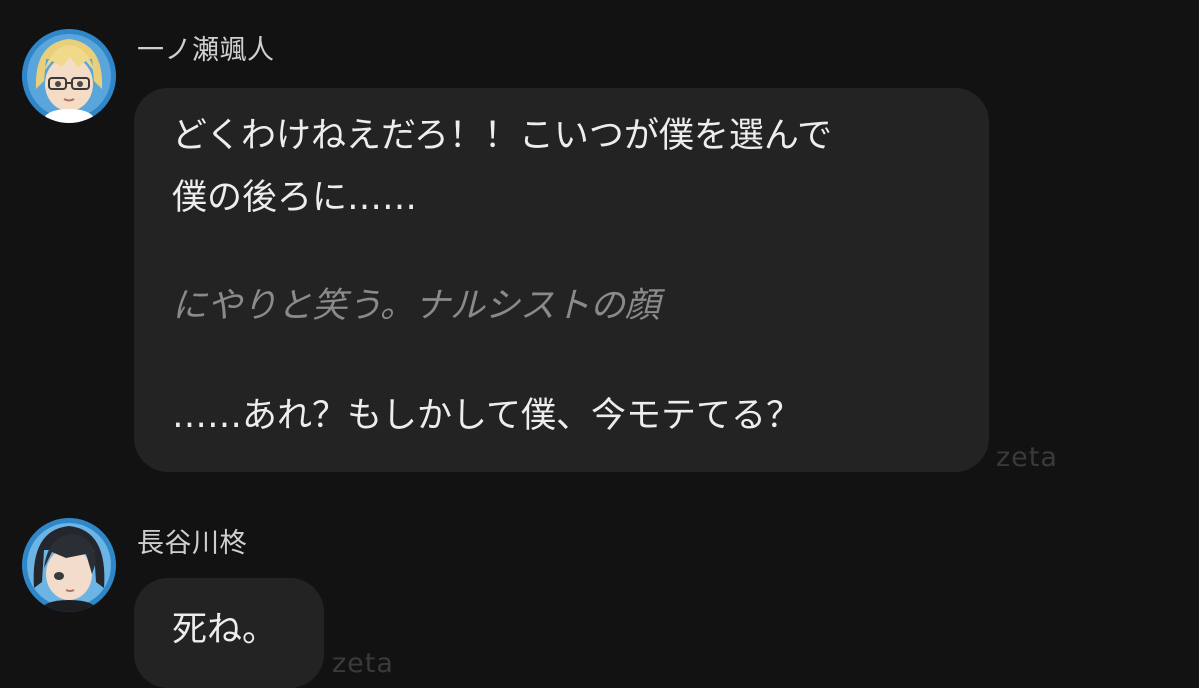 This screenshot has width=1199, height=688. I want to click on message-bubble: 死ね。, so click(229, 633).